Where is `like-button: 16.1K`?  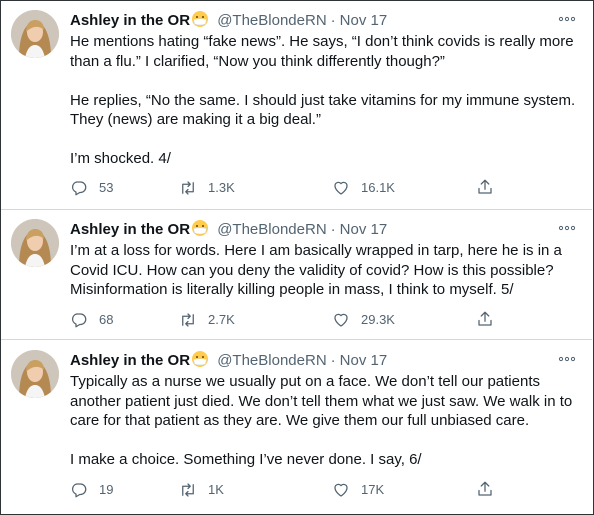
like-button: 16.1K is located at coordinates (363, 188).